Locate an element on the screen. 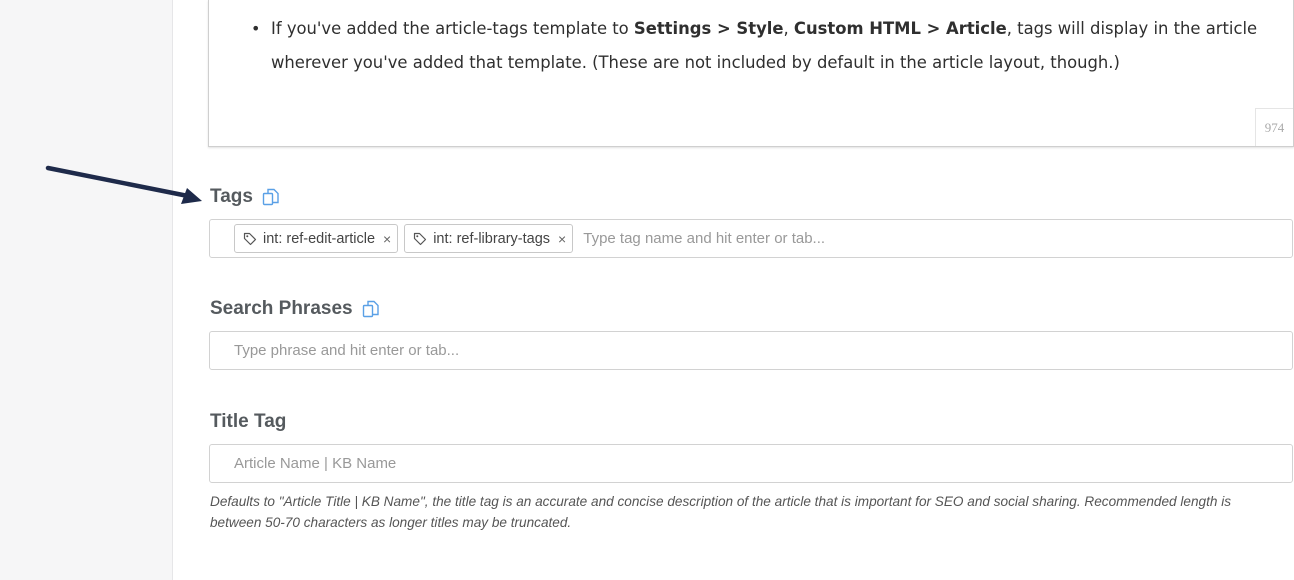  title-tag-input: Article Name | KB Name is located at coordinates (751, 463).